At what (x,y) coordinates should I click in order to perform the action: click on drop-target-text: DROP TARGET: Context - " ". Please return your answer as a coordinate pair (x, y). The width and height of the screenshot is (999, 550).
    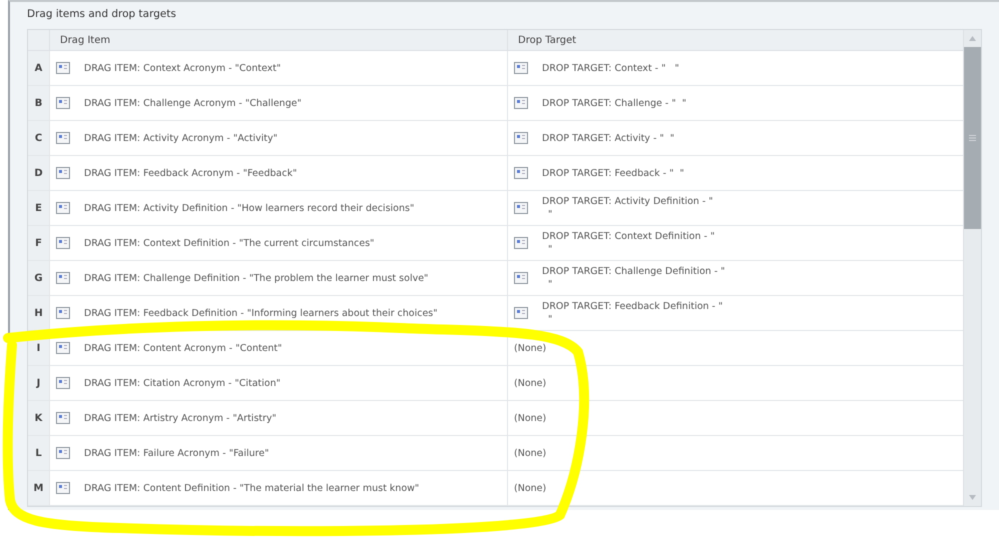
    Looking at the image, I should click on (611, 68).